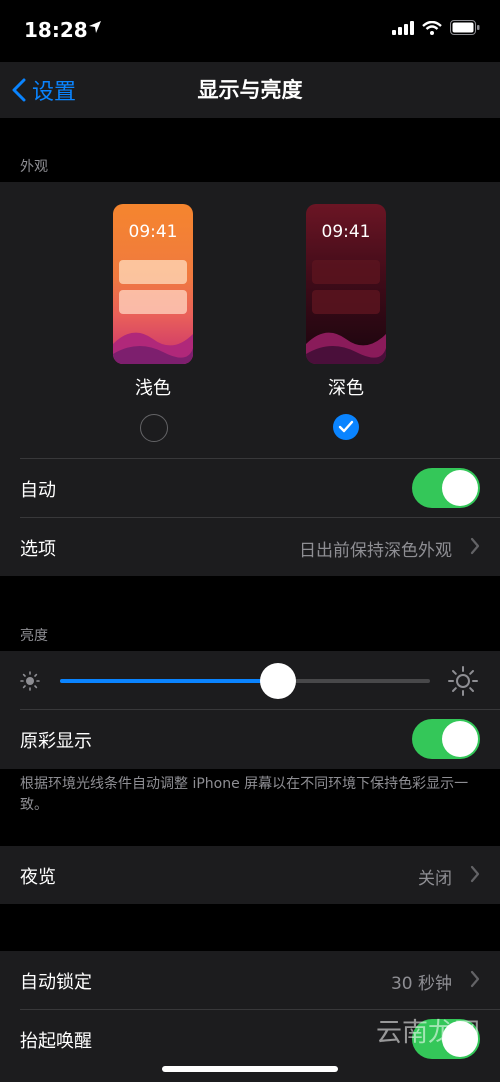 This screenshot has height=1082, width=500. Describe the element at coordinates (54, 92) in the screenshot. I see `back-label: 设置` at that location.